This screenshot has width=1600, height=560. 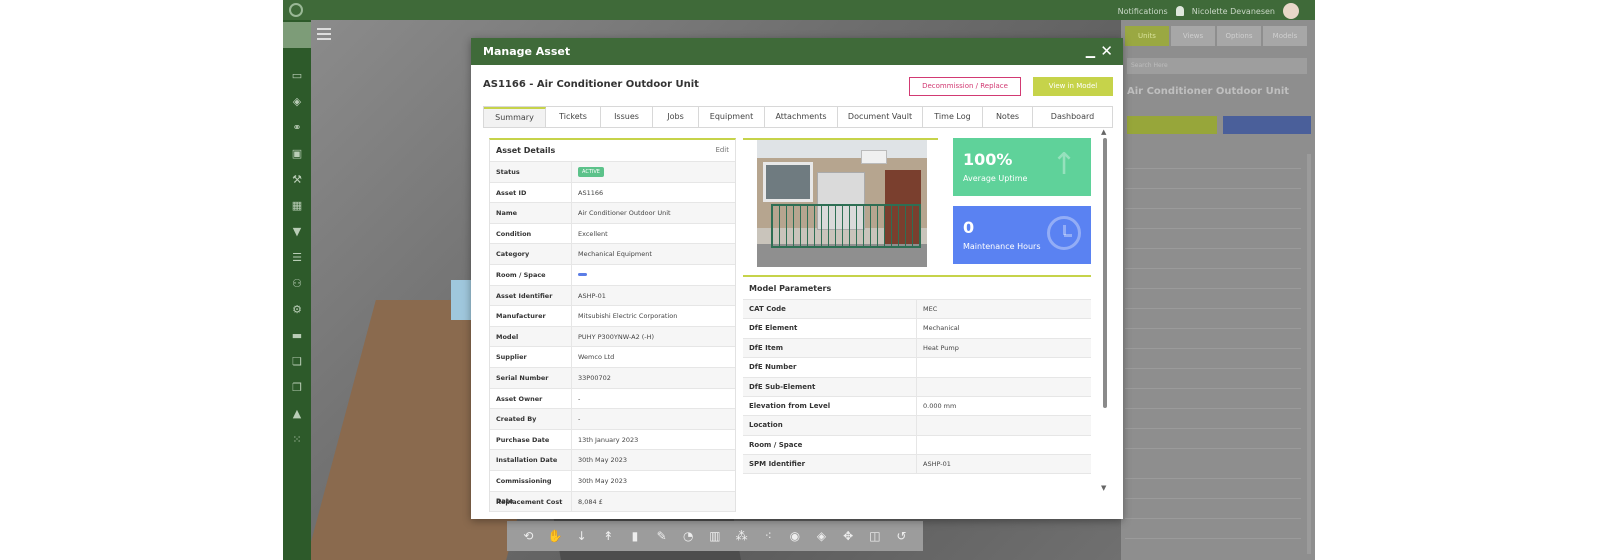 I want to click on photo-sky, so click(x=842, y=149).